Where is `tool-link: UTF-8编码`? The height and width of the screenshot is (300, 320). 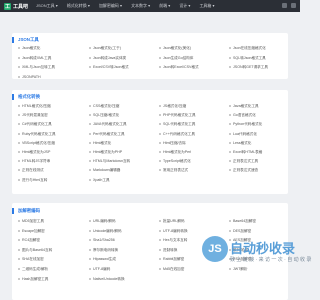
tool-link: UTF-8编码 is located at coordinates (99, 269).